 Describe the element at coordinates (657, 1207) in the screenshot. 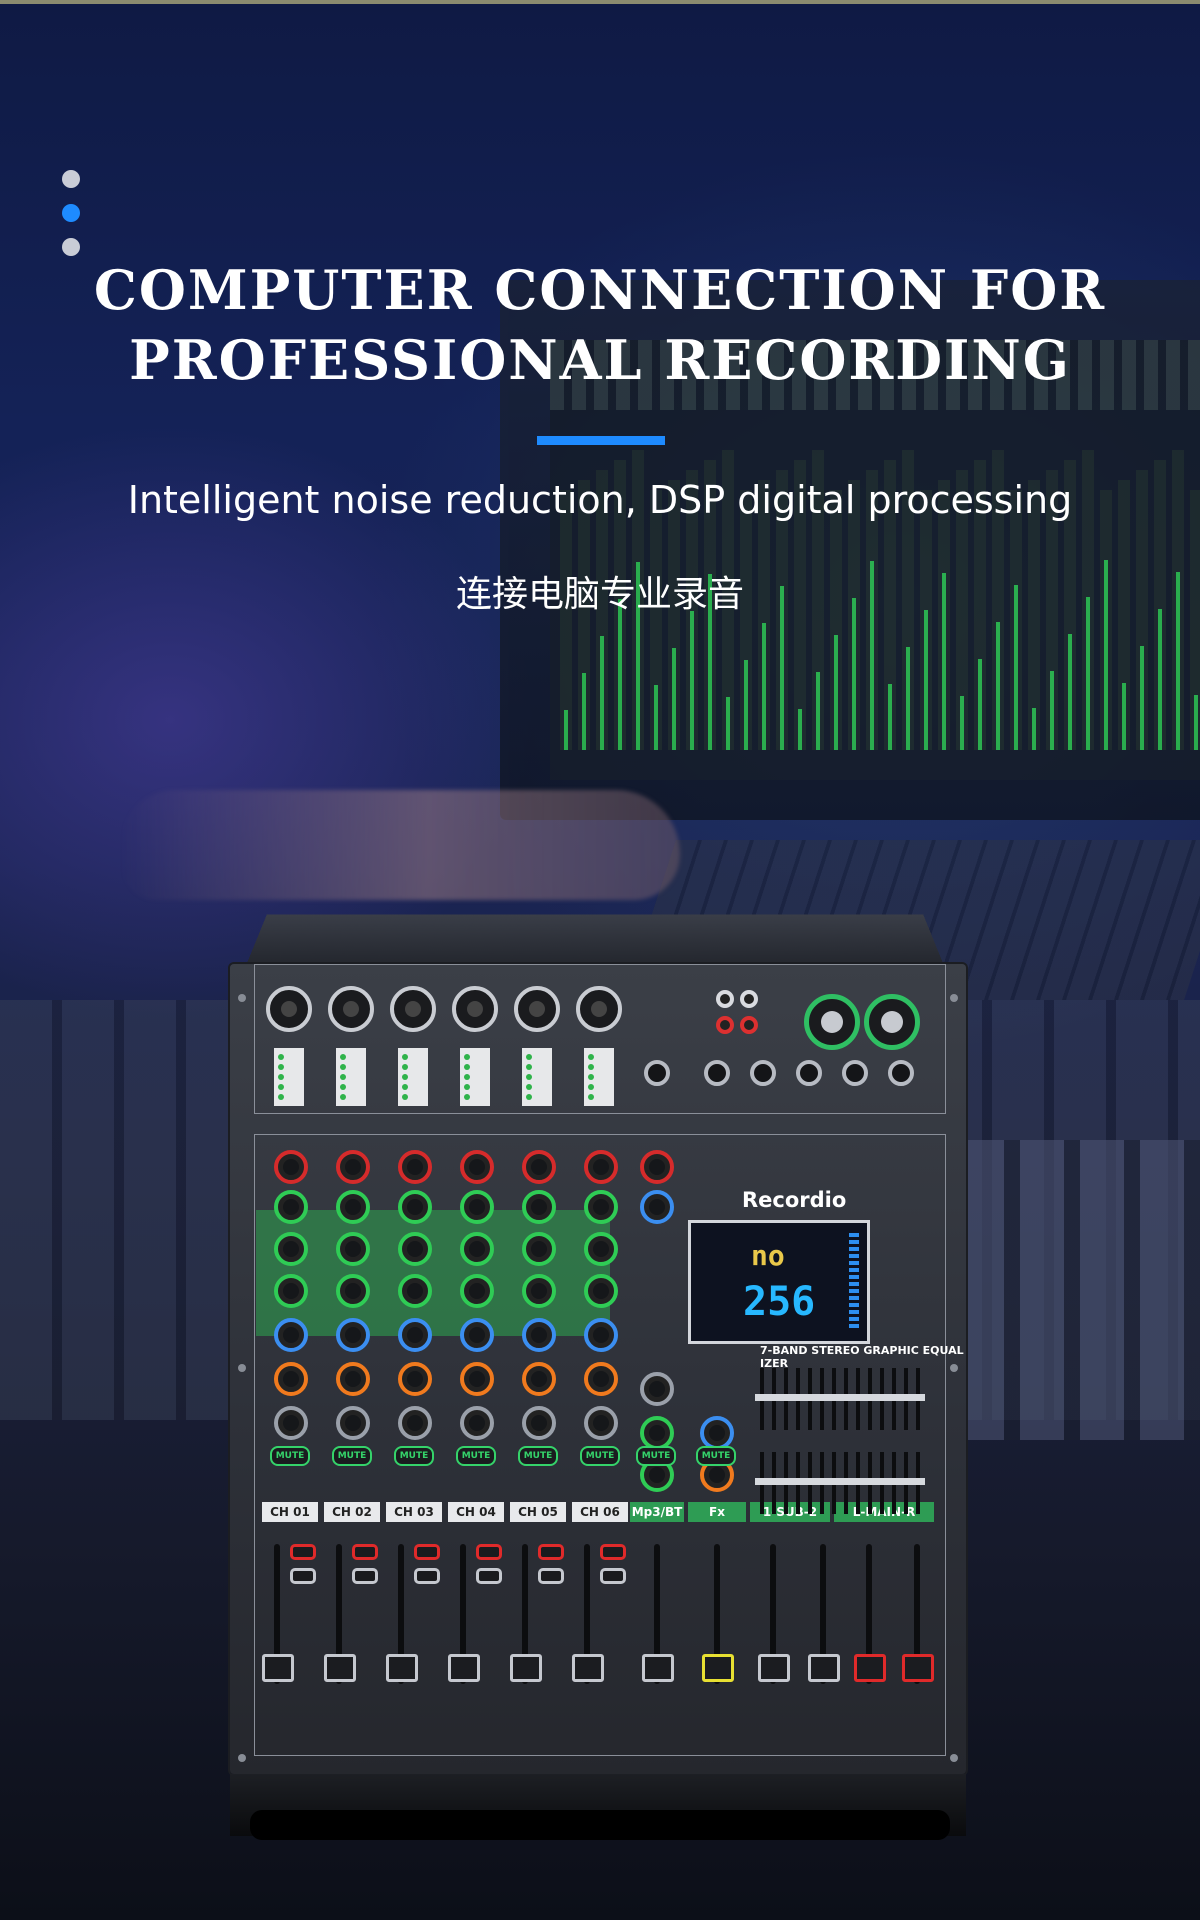

I see `aux-master-knob` at that location.